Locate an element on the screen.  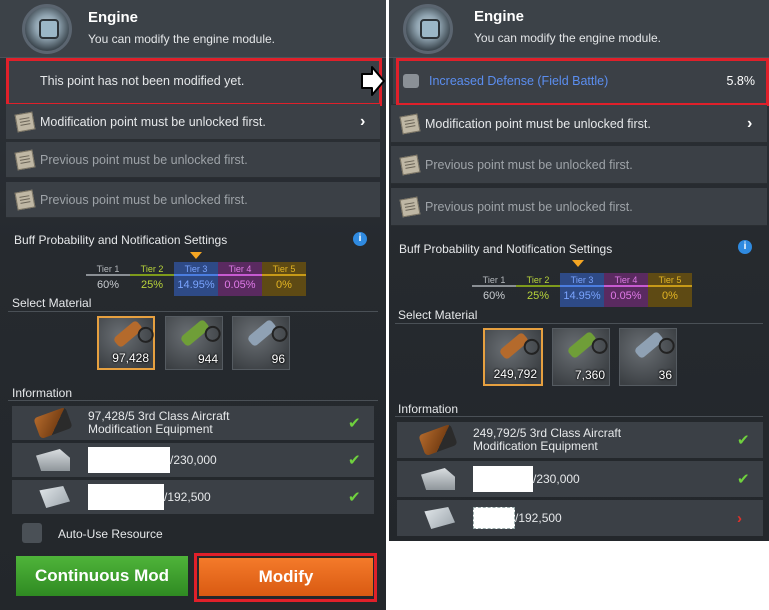
continuous-mod-button: Continuous Mod is located at coordinates (102, 576).